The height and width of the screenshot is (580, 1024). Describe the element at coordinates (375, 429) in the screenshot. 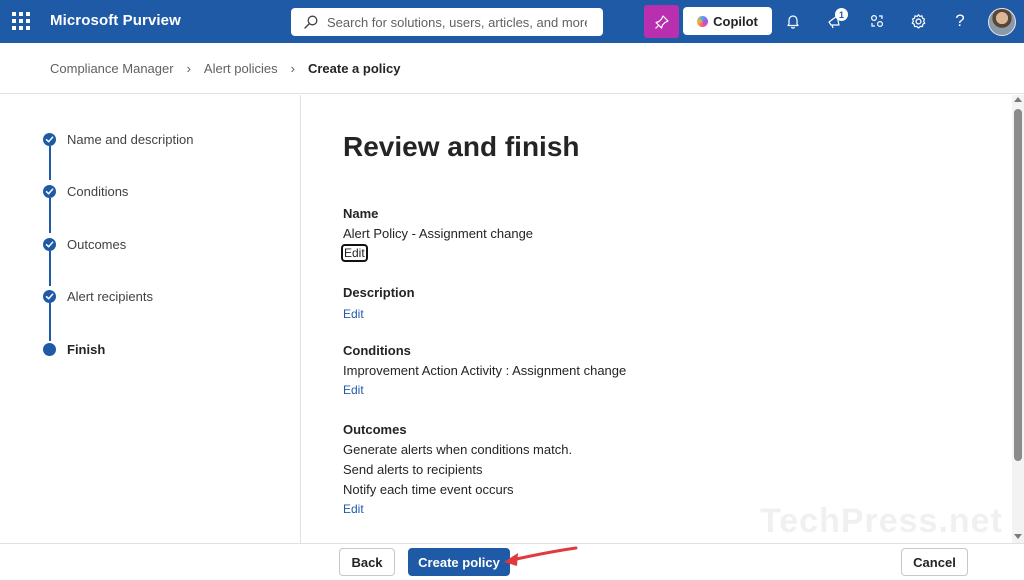

I see `section-heading: Outcomes` at that location.